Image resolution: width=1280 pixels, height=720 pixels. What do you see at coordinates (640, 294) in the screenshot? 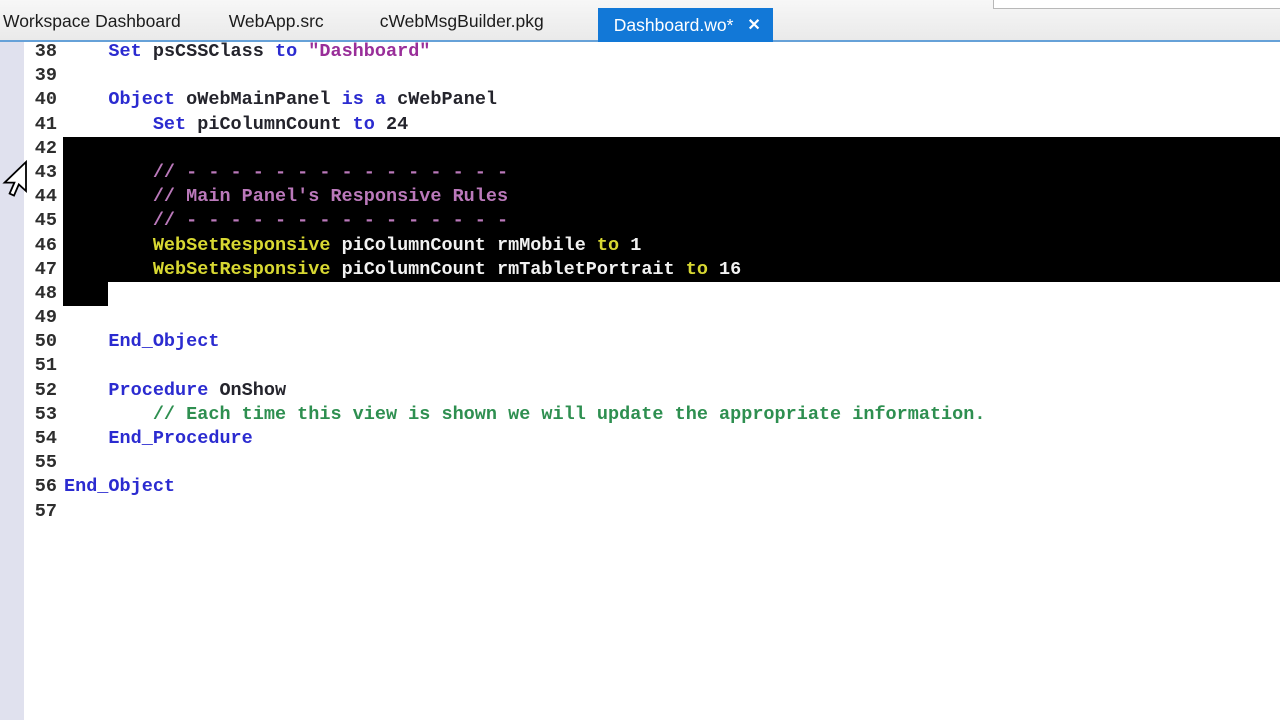
I see `code-line: 48` at bounding box center [640, 294].